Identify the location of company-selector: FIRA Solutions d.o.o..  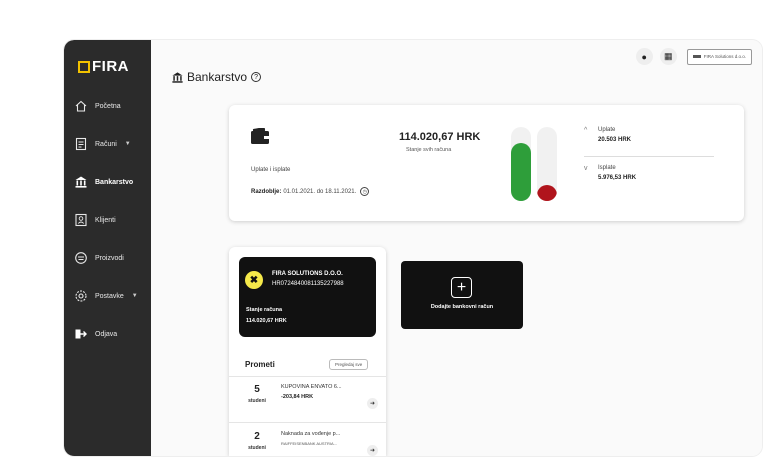
(719, 56).